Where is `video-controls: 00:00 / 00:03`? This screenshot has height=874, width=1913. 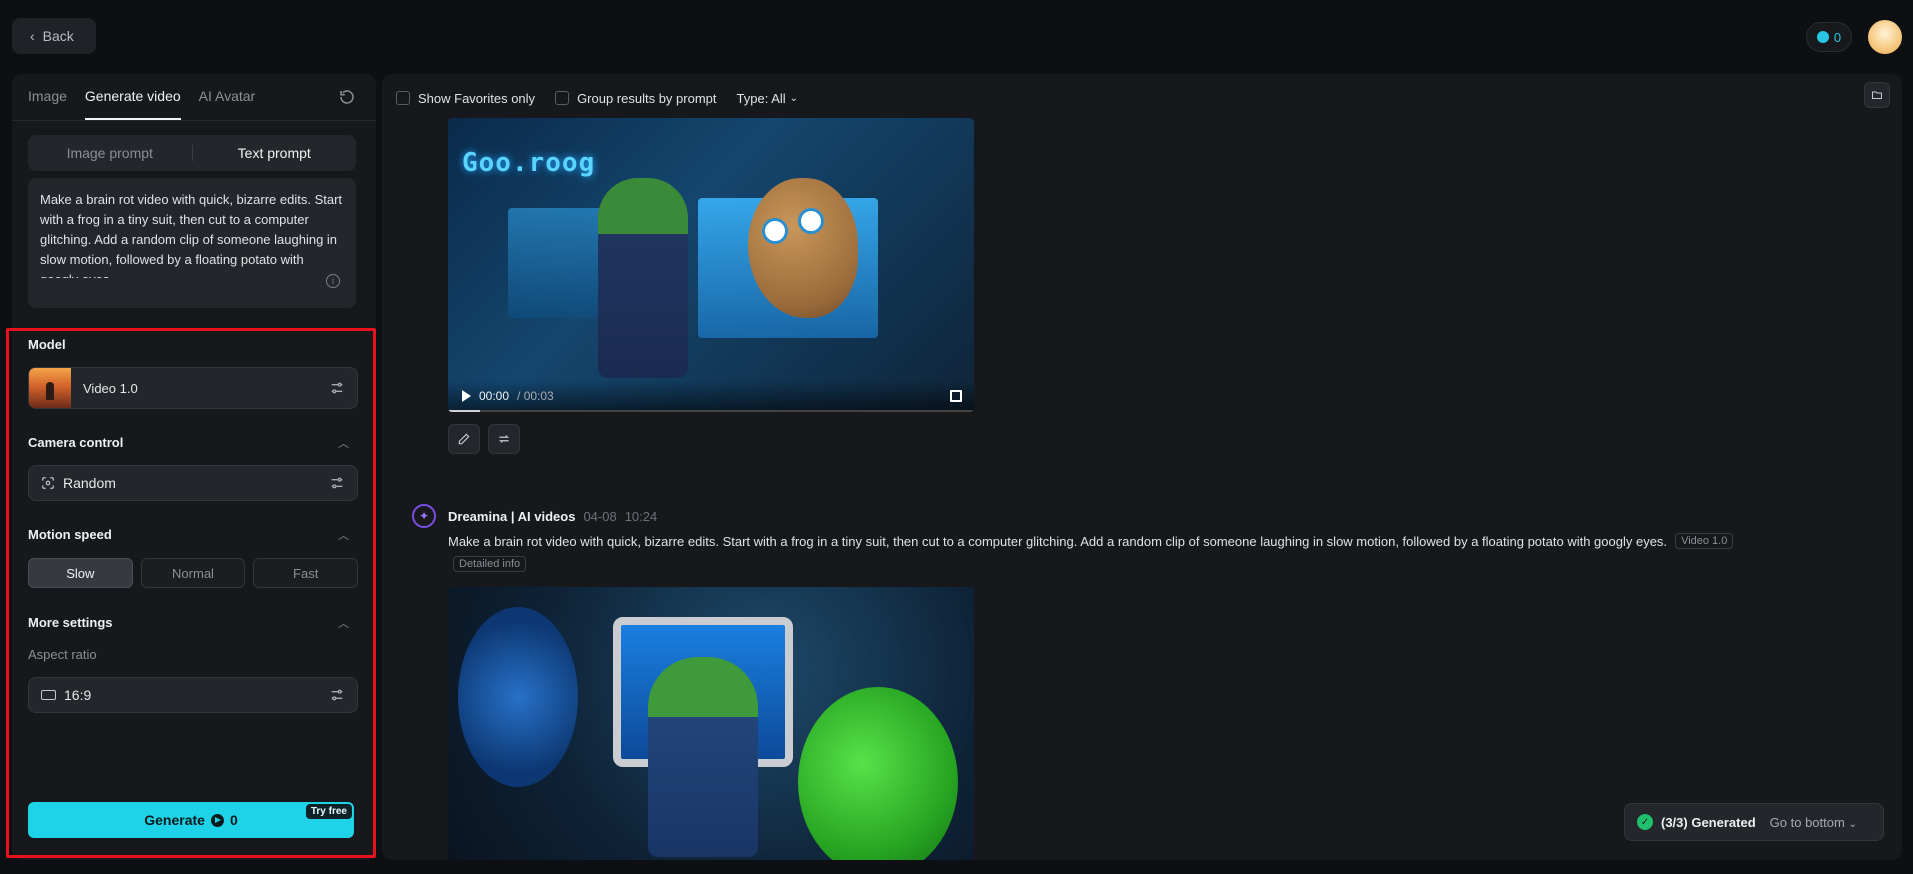 video-controls: 00:00 / 00:03 is located at coordinates (711, 396).